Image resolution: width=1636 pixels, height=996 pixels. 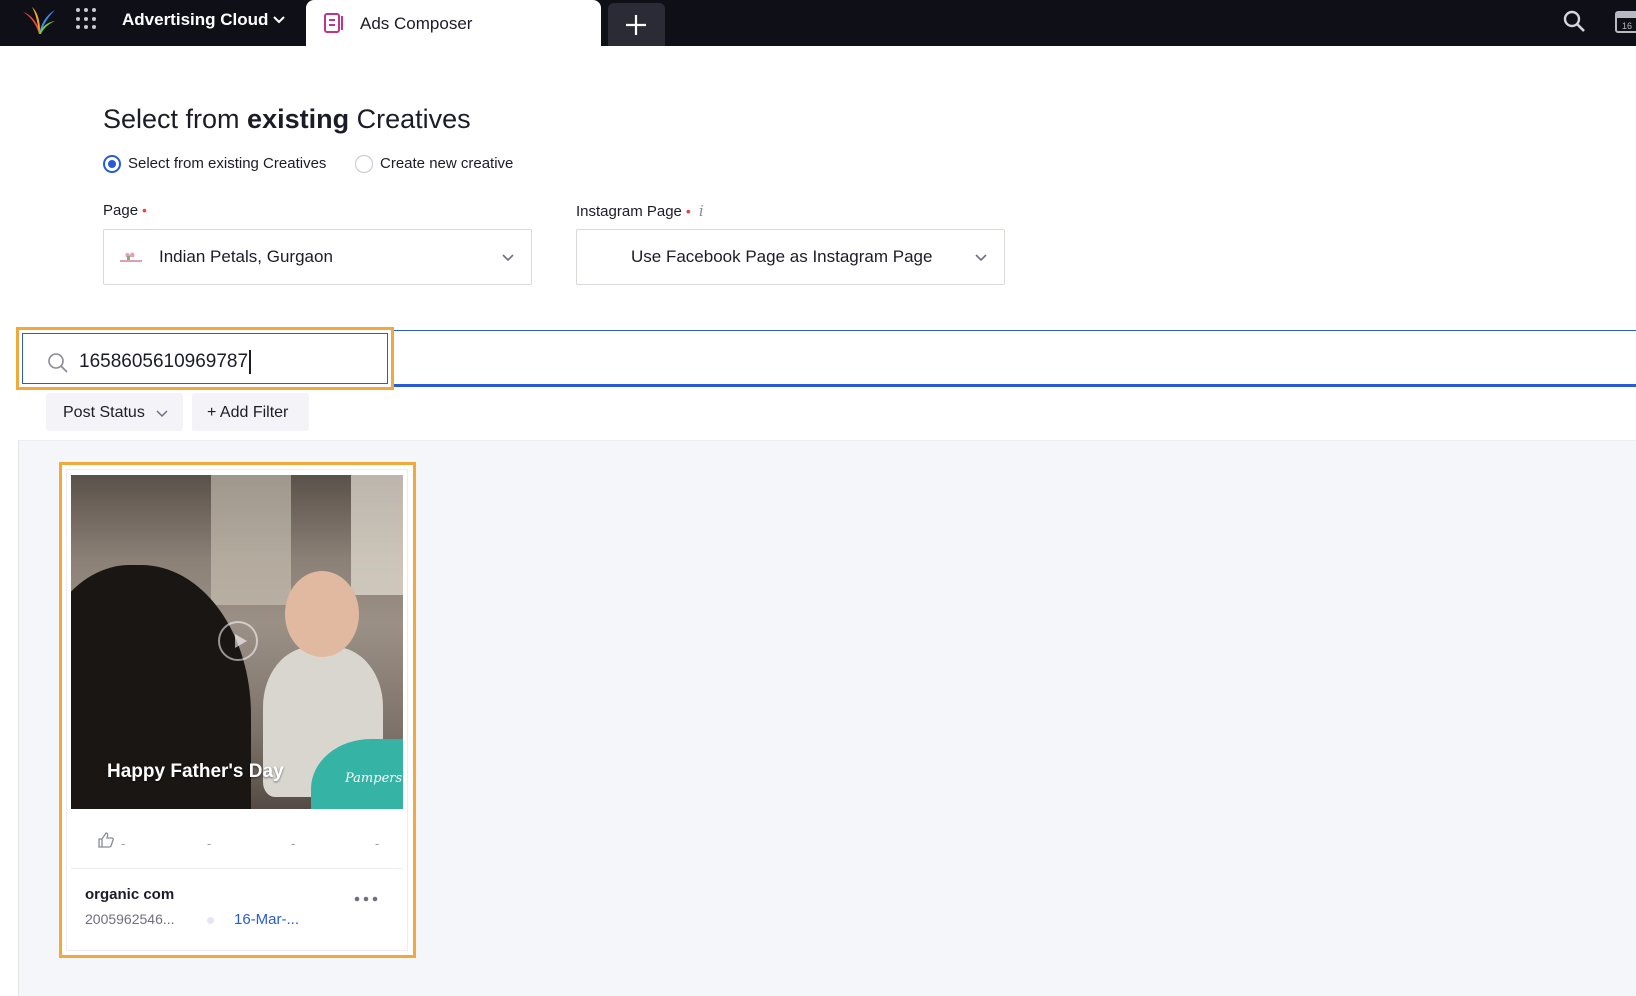 What do you see at coordinates (818, 23) in the screenshot?
I see `top-bar: Advertising Cloud Ads Composer 16` at bounding box center [818, 23].